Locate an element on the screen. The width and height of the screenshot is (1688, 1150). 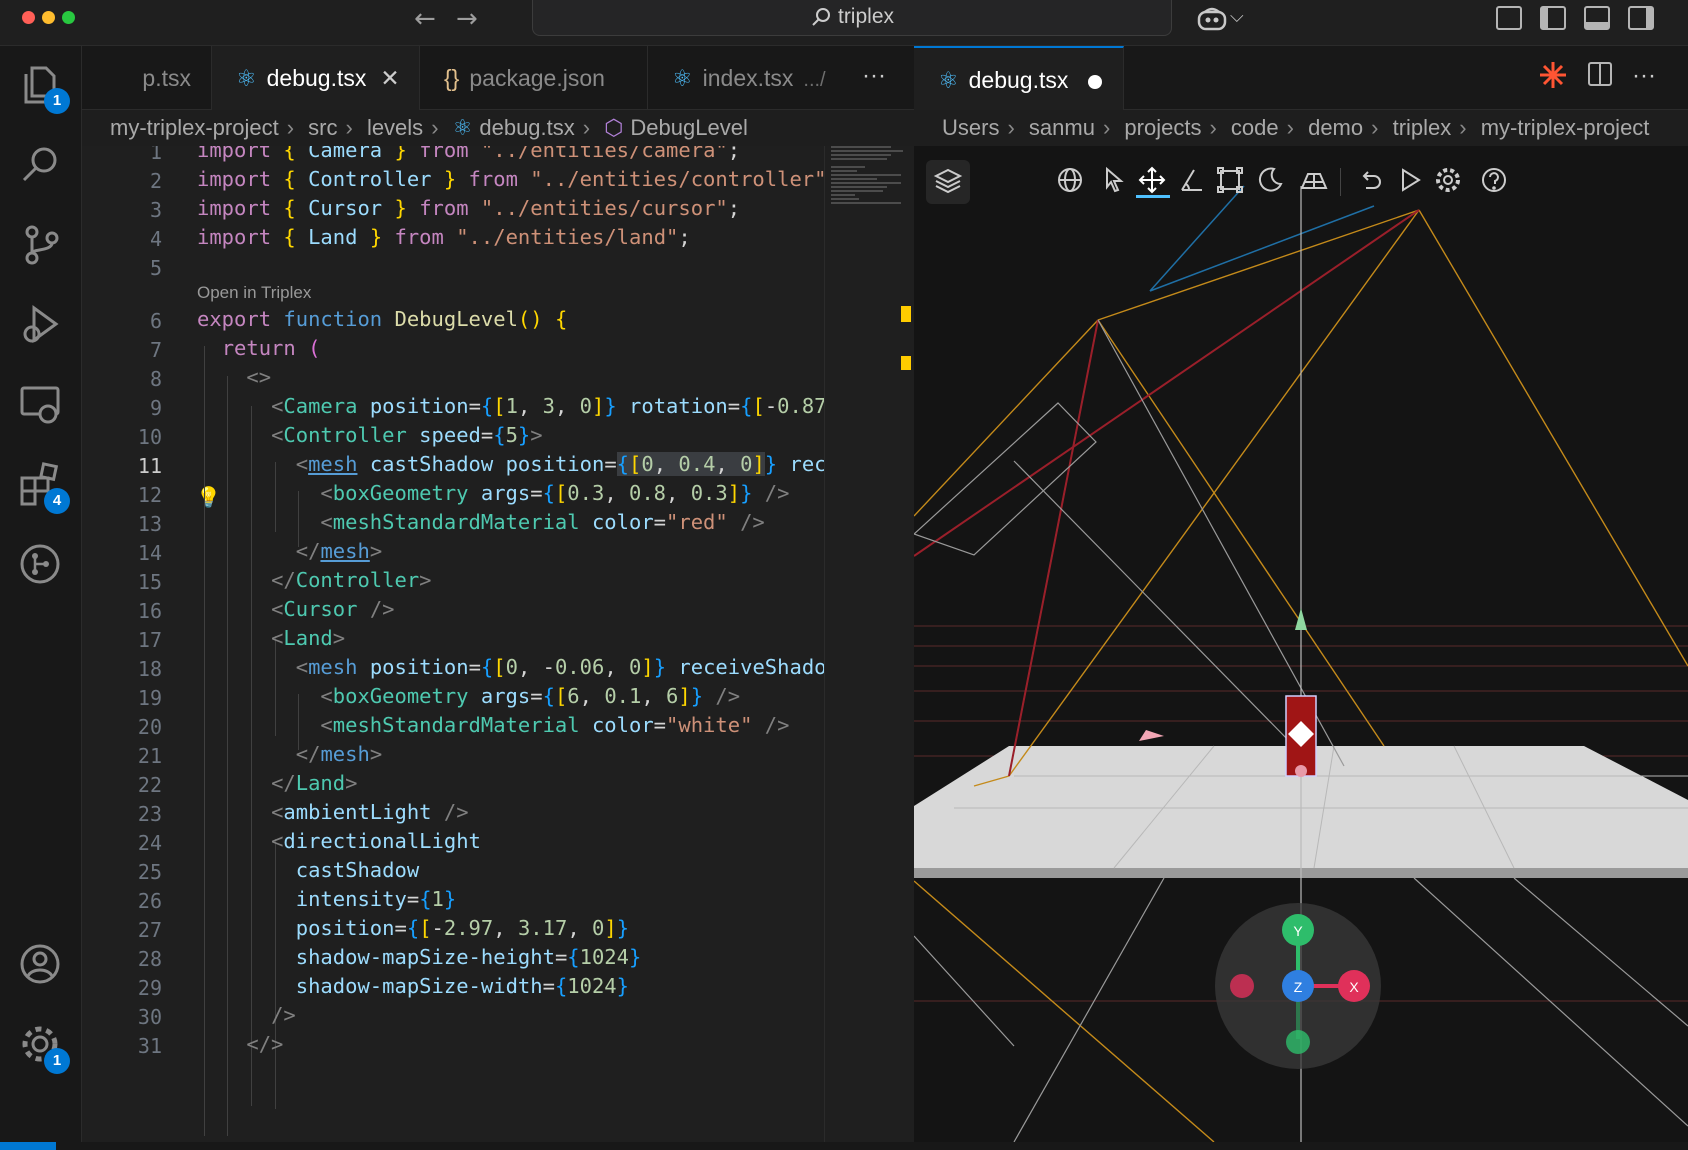
crumb-sanmu: sanmu is located at coordinates (1062, 127).